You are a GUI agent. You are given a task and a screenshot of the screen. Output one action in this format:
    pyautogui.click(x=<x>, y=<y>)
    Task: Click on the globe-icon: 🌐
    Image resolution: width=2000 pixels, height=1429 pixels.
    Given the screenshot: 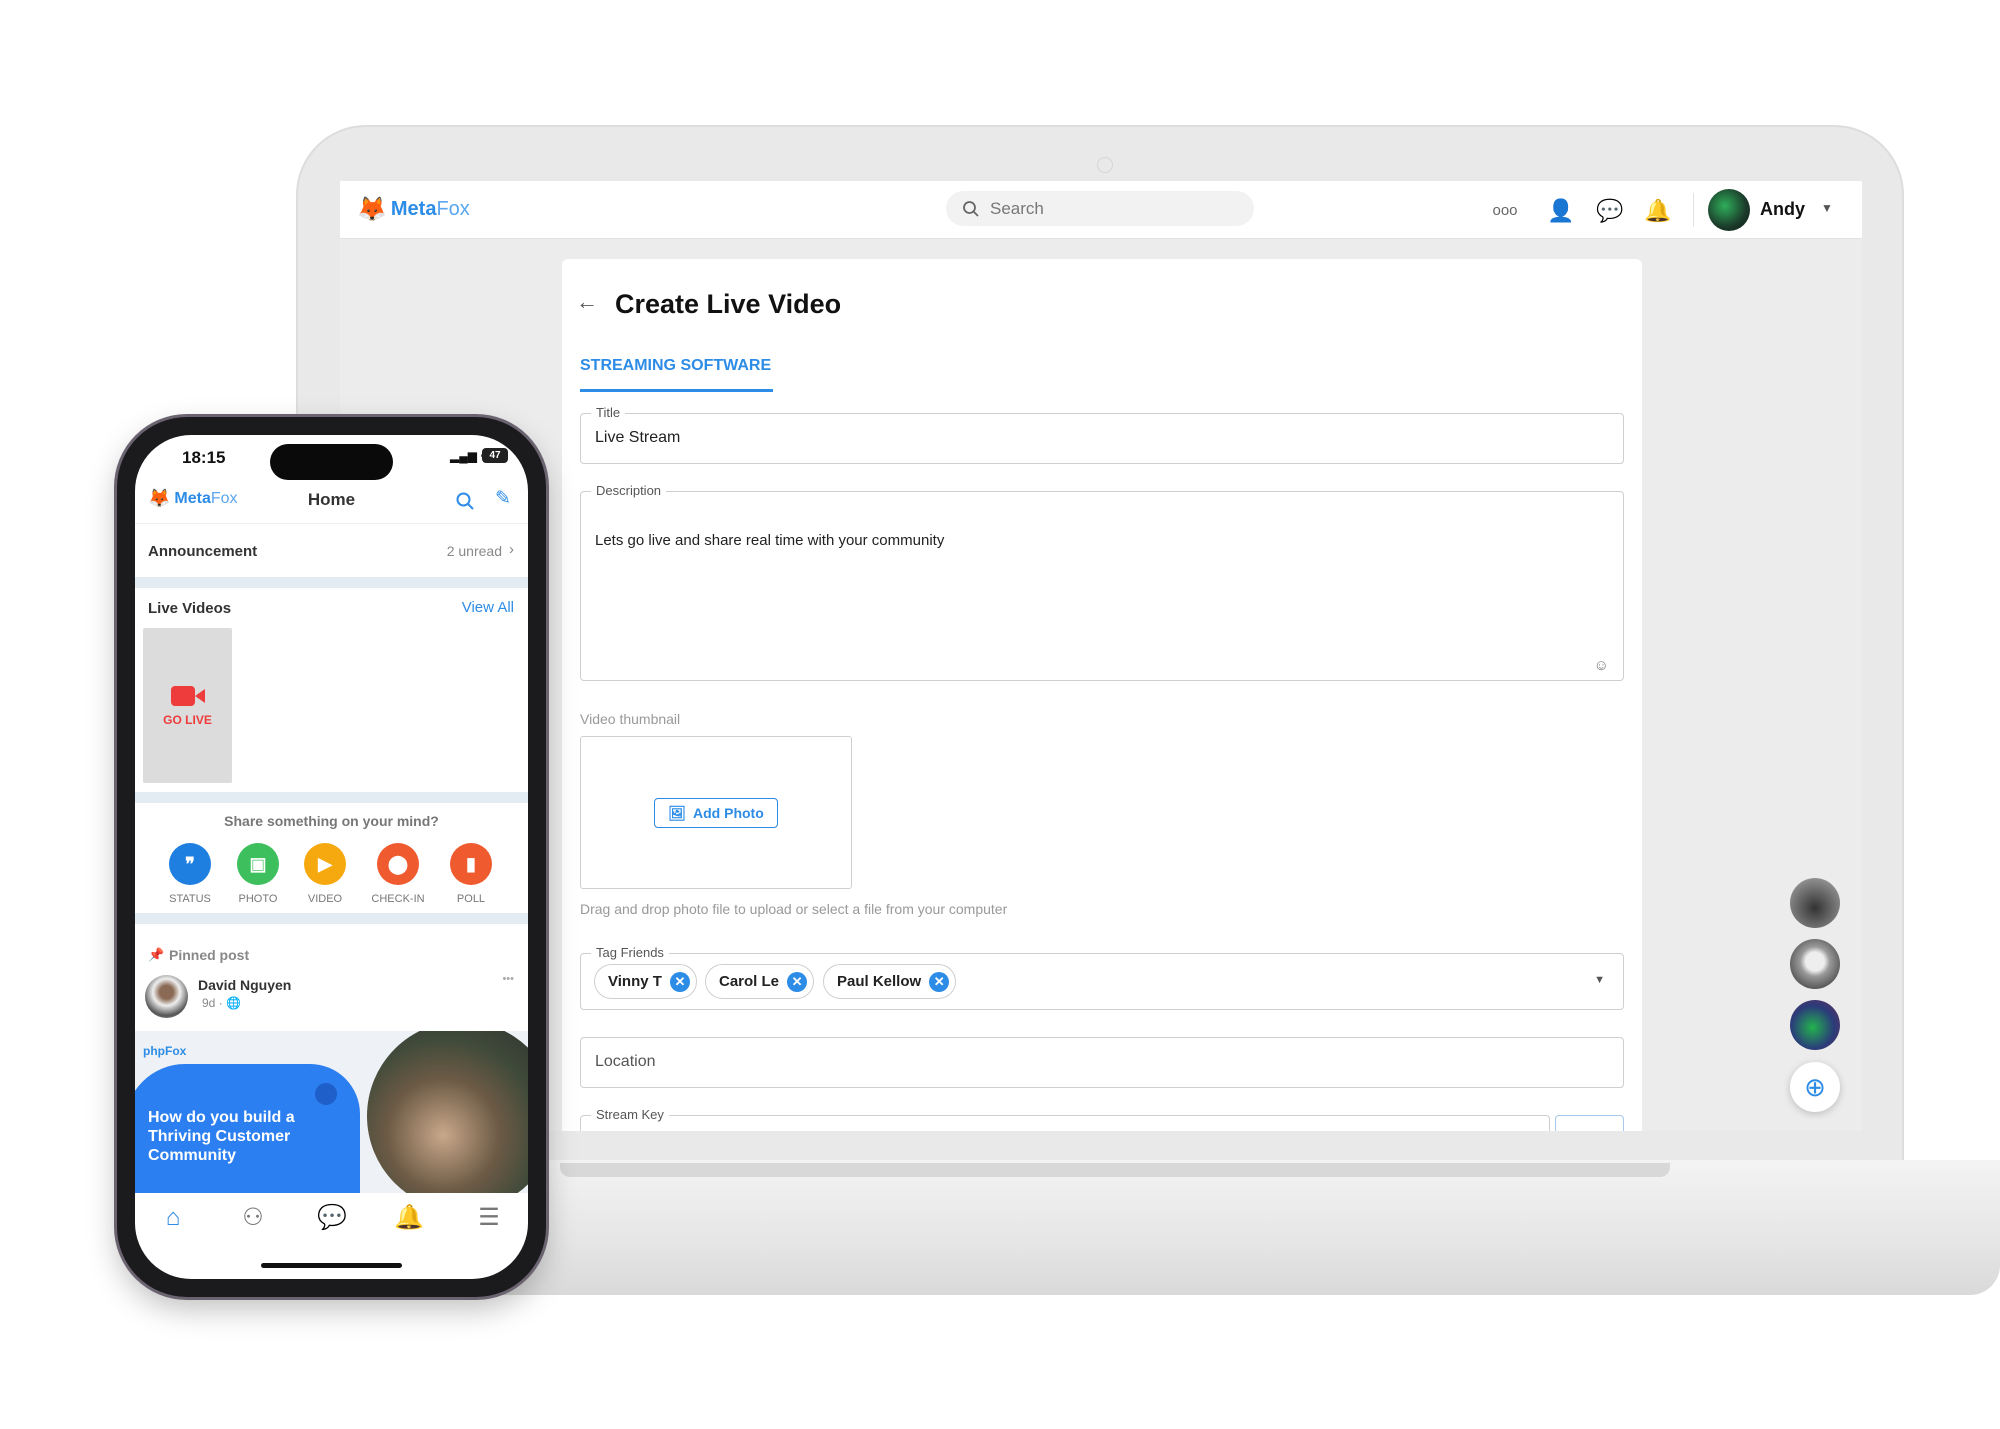 What is the action you would take?
    pyautogui.click(x=233, y=1003)
    